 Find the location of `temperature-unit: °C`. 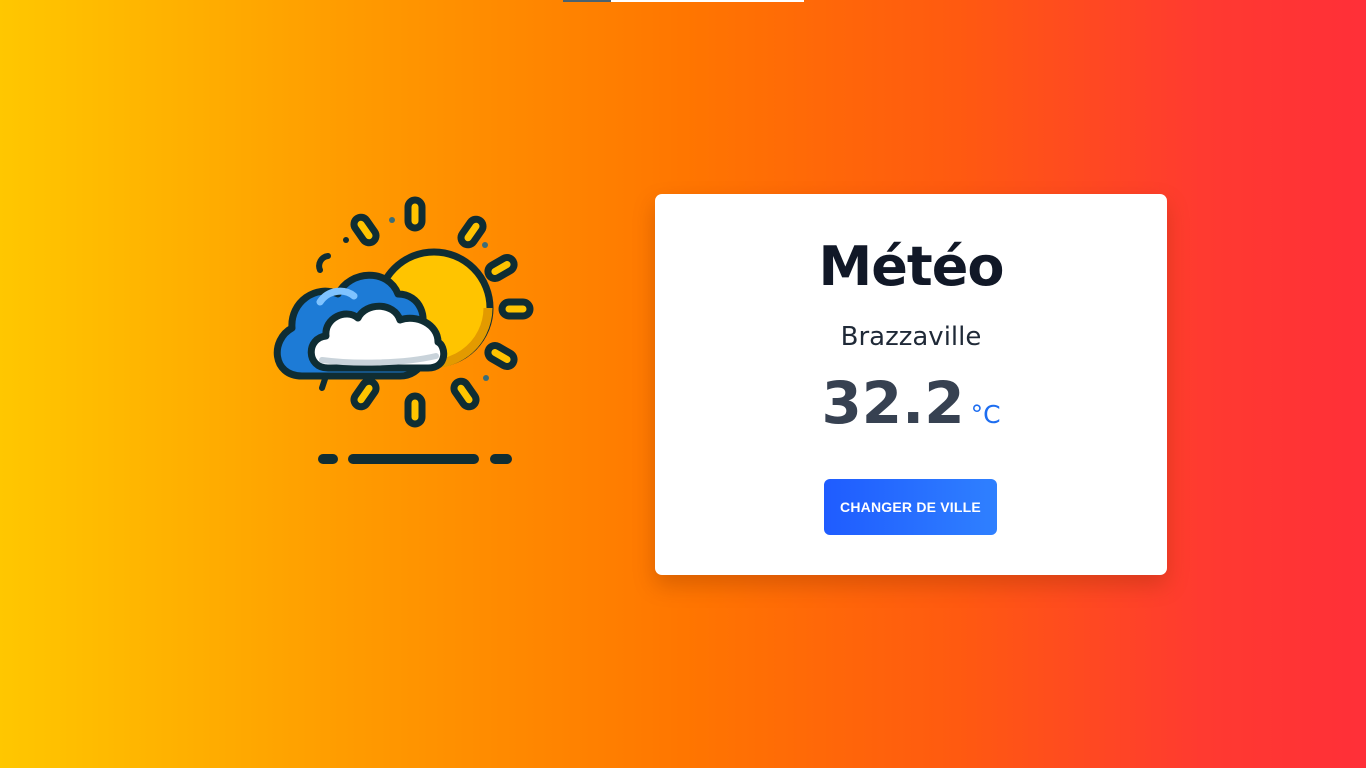

temperature-unit: °C is located at coordinates (985, 414).